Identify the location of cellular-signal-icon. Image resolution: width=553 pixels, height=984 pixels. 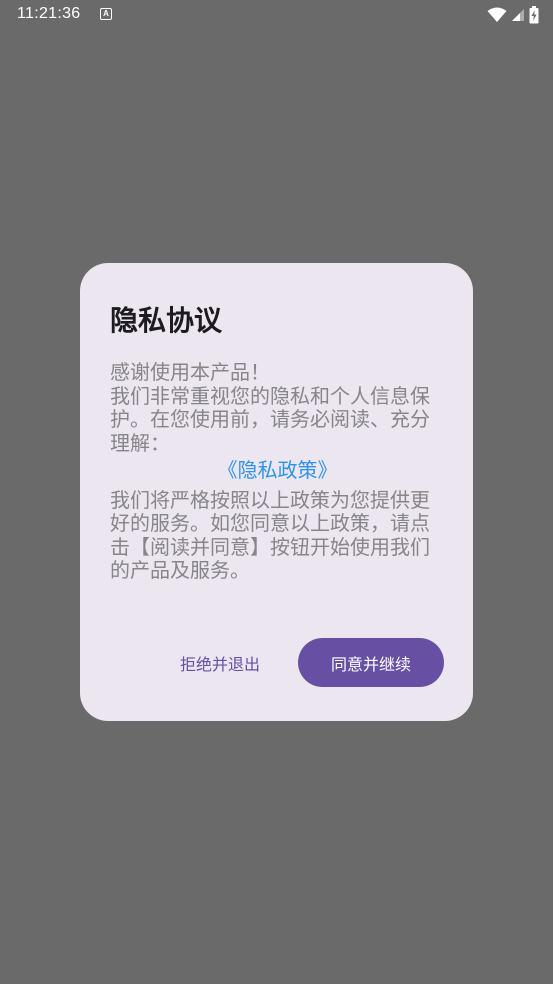
(518, 15).